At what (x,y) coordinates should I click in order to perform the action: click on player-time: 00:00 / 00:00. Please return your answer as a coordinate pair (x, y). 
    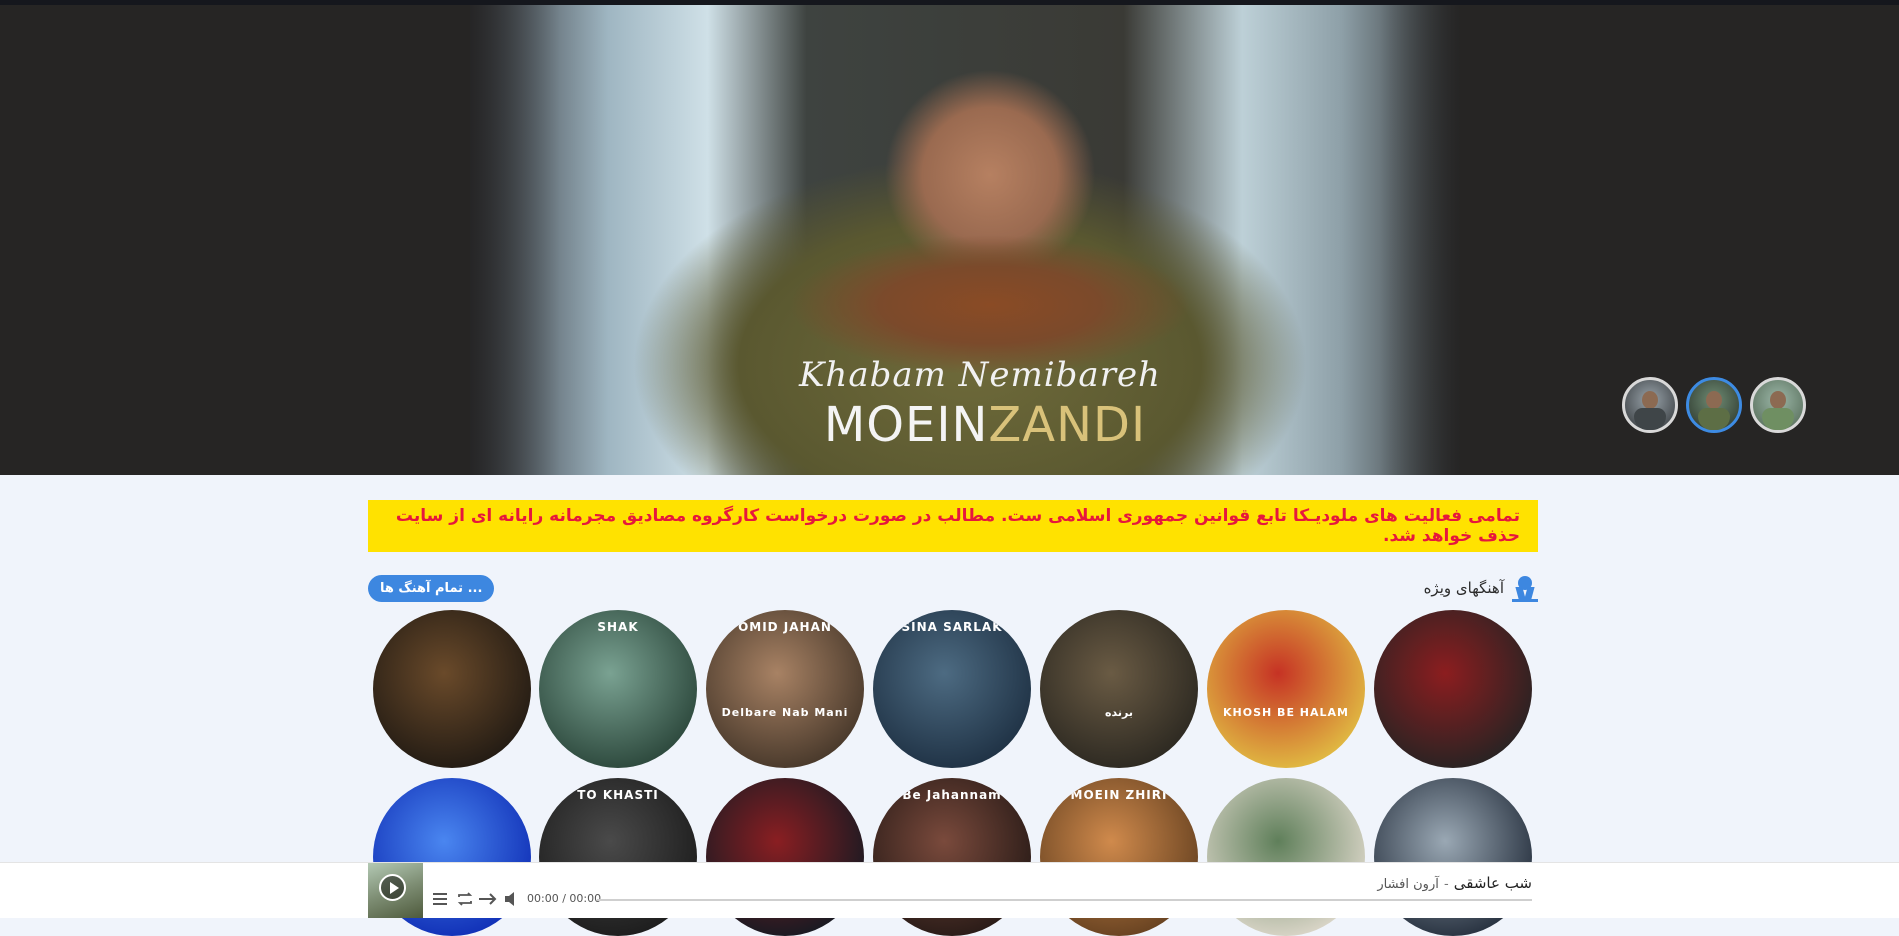
    Looking at the image, I should click on (564, 898).